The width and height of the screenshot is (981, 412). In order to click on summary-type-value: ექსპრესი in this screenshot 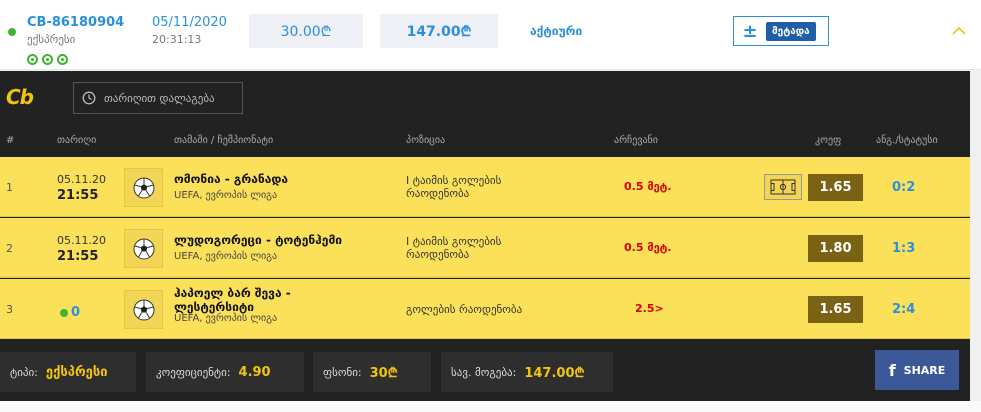, I will do `click(76, 372)`.